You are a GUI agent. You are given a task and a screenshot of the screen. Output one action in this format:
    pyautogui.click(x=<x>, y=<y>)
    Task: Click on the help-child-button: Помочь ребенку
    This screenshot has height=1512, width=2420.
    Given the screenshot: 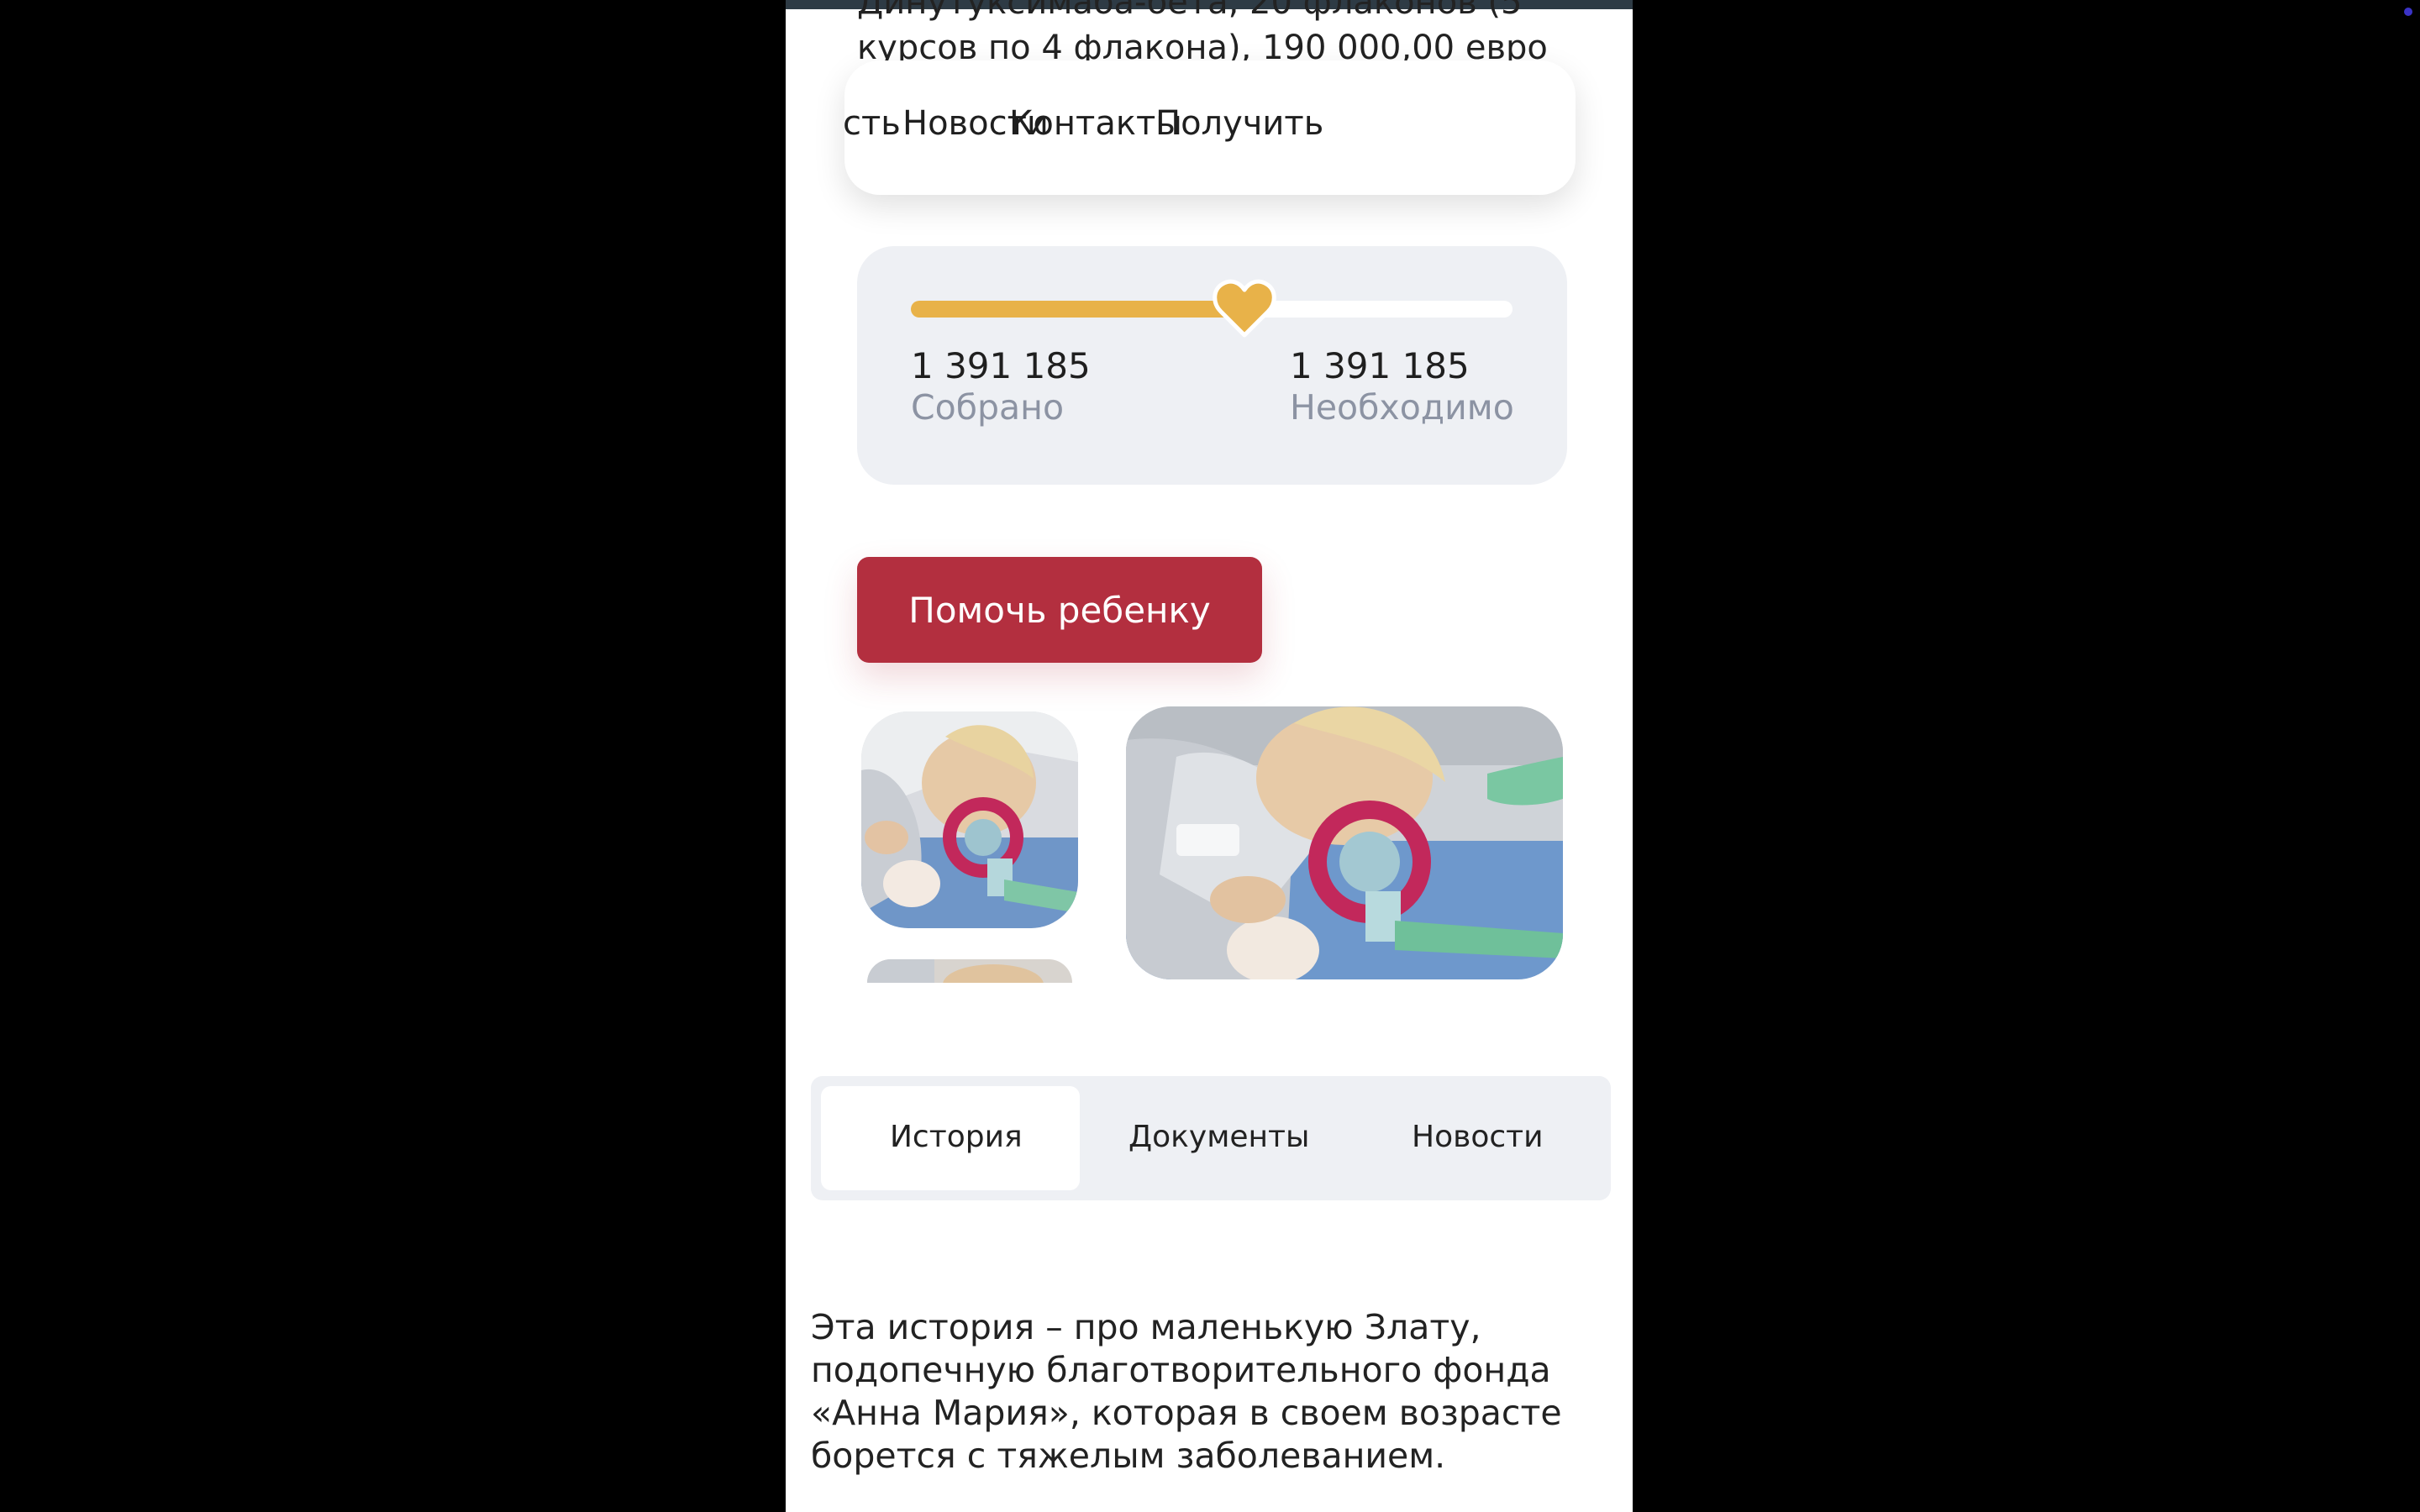 What is the action you would take?
    pyautogui.click(x=1059, y=610)
    